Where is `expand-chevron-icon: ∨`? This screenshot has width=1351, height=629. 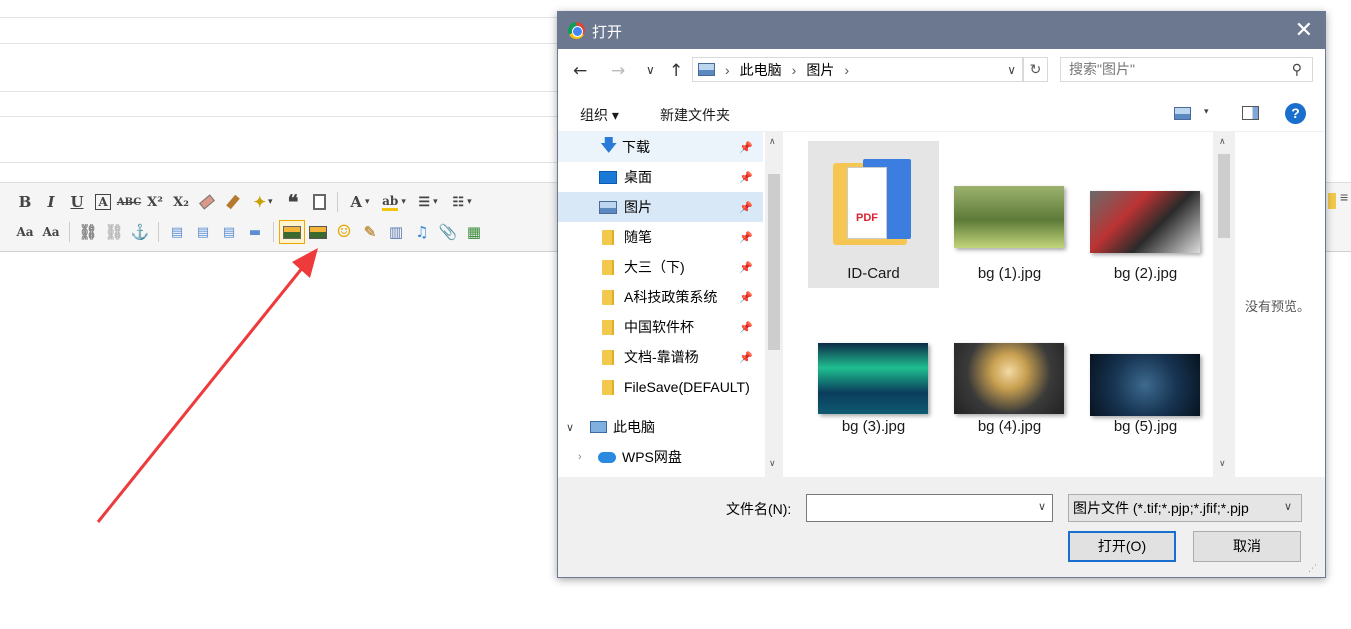 expand-chevron-icon: ∨ is located at coordinates (573, 427).